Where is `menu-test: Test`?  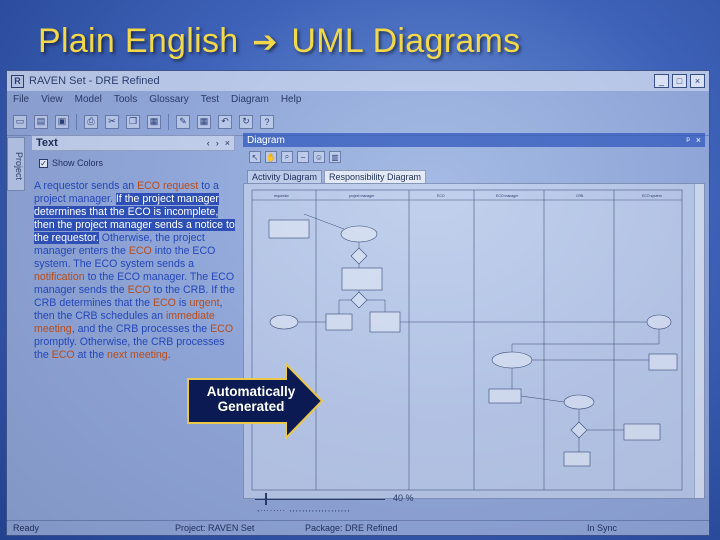
menu-test: Test is located at coordinates (210, 99).